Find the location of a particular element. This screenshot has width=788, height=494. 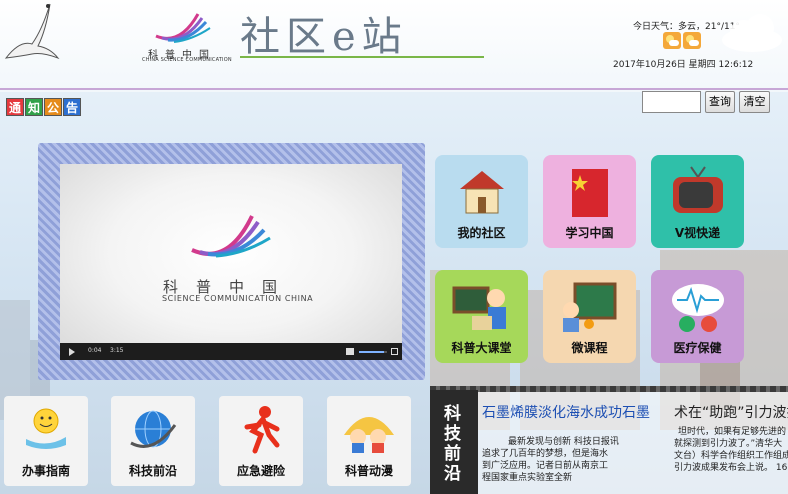

notice-char: 通 is located at coordinates (15, 107).